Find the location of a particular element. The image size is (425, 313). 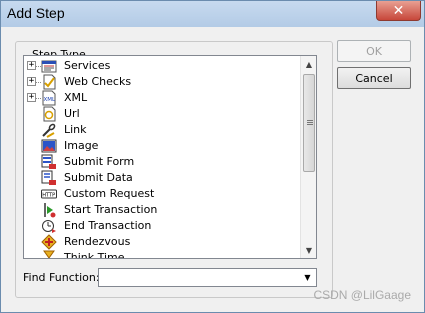

list-scrollbar: ▲ ▼ is located at coordinates (308, 157).